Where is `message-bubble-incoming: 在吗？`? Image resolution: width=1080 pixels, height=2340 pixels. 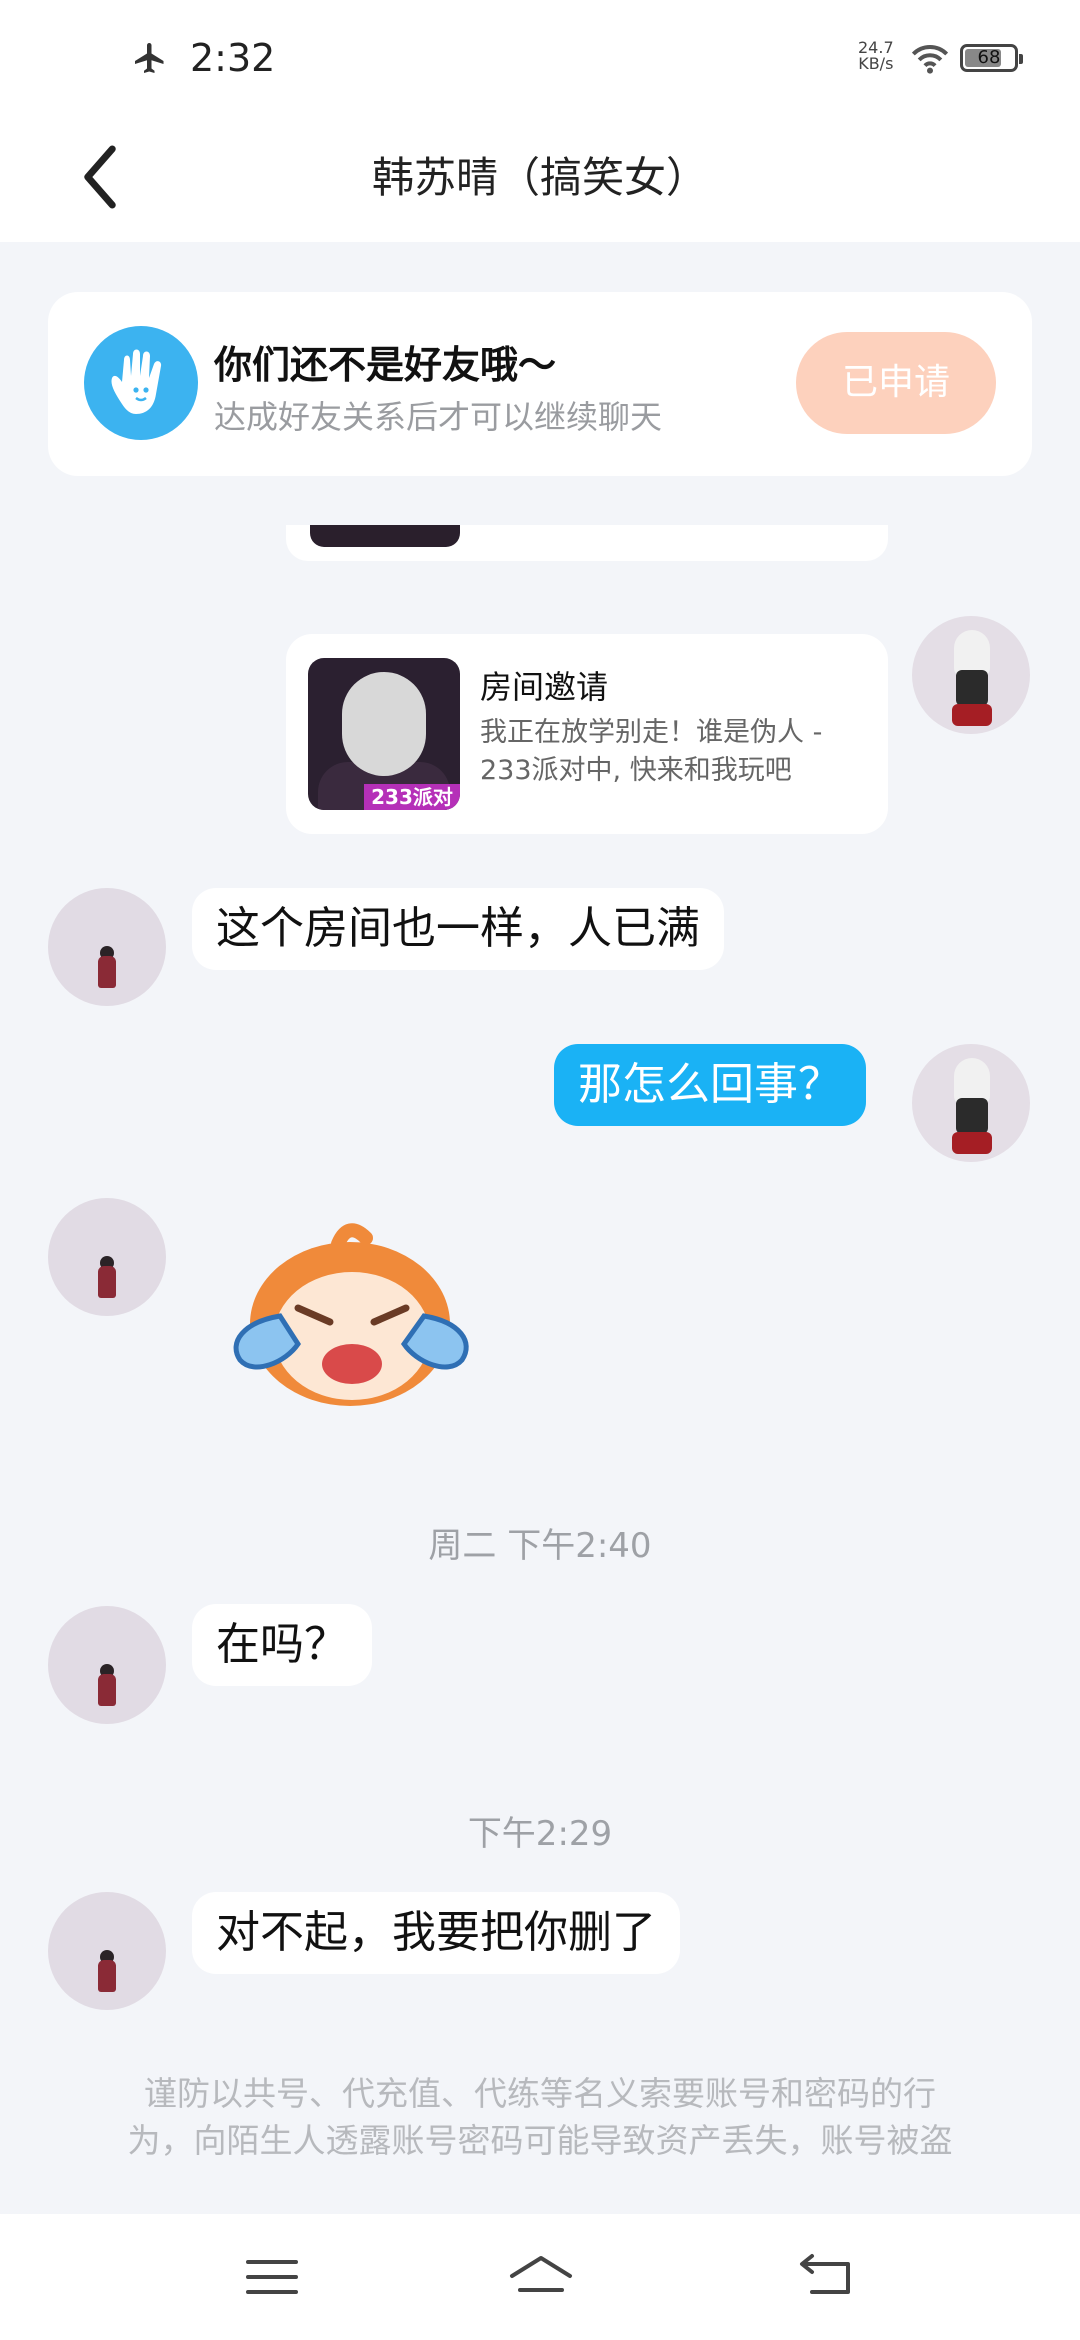
message-bubble-incoming: 在吗？ is located at coordinates (282, 1645).